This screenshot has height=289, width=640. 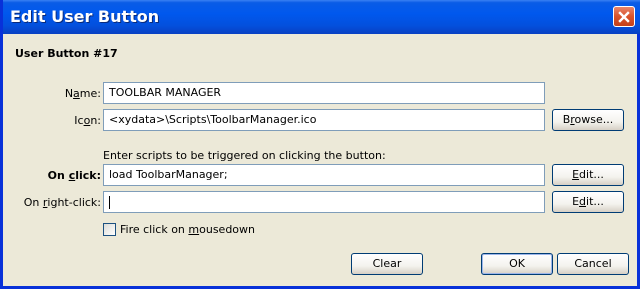 What do you see at coordinates (321, 17) in the screenshot?
I see `title-bar: Edit User Button` at bounding box center [321, 17].